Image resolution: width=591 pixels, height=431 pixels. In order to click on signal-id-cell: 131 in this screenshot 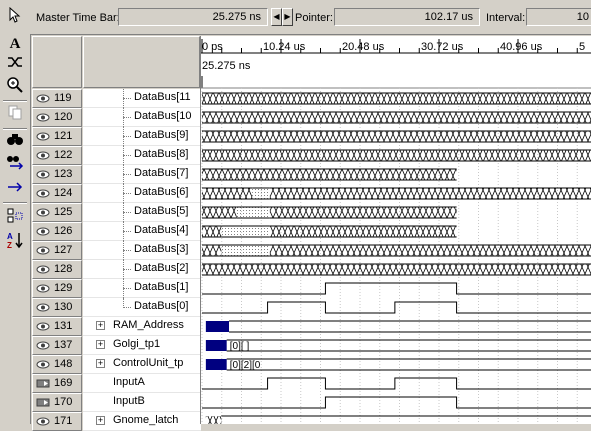, I will do `click(57, 326)`.